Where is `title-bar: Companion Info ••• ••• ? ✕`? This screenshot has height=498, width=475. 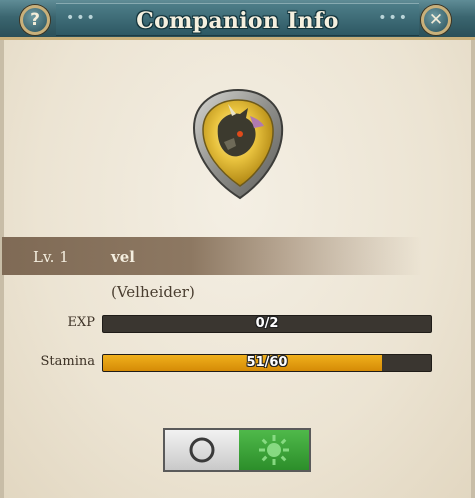 title-bar: Companion Info ••• ••• ? ✕ is located at coordinates (237, 20).